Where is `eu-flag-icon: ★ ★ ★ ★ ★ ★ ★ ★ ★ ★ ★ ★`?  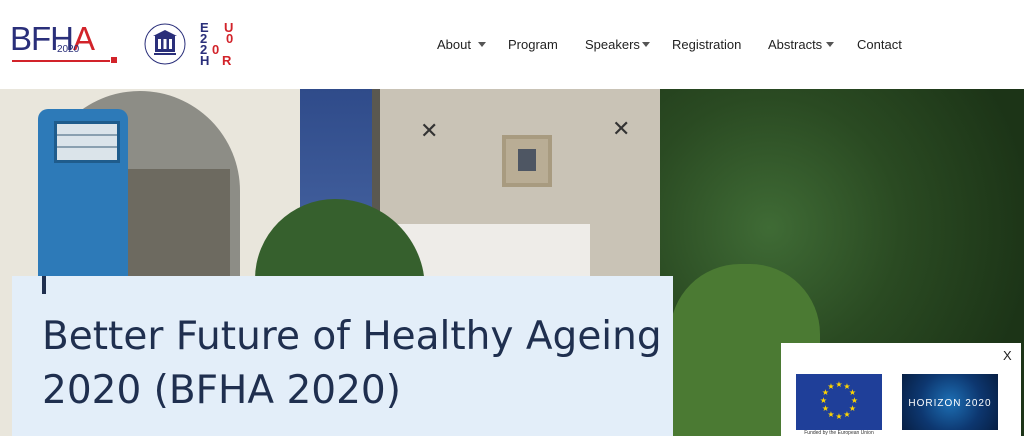
eu-flag-icon: ★ ★ ★ ★ ★ ★ ★ ★ ★ ★ ★ ★ is located at coordinates (839, 402).